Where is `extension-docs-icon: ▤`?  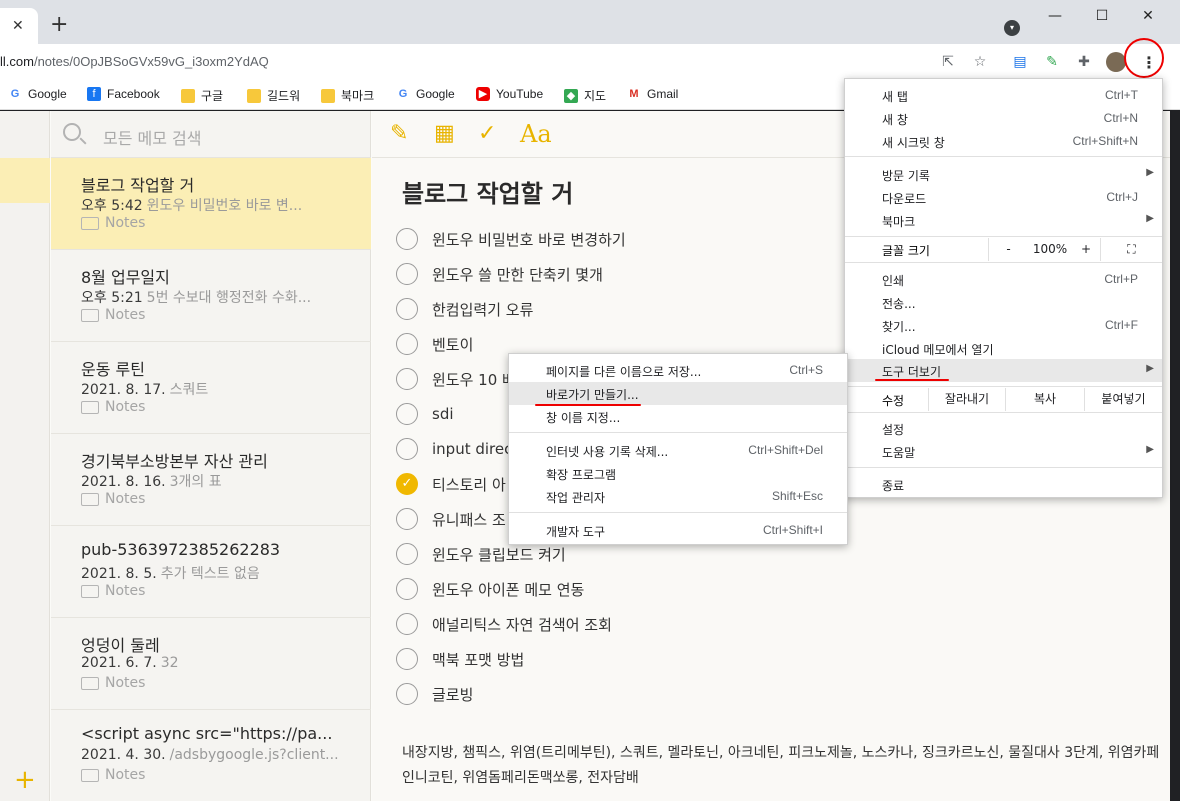
extension-docs-icon: ▤ is located at coordinates (1020, 62).